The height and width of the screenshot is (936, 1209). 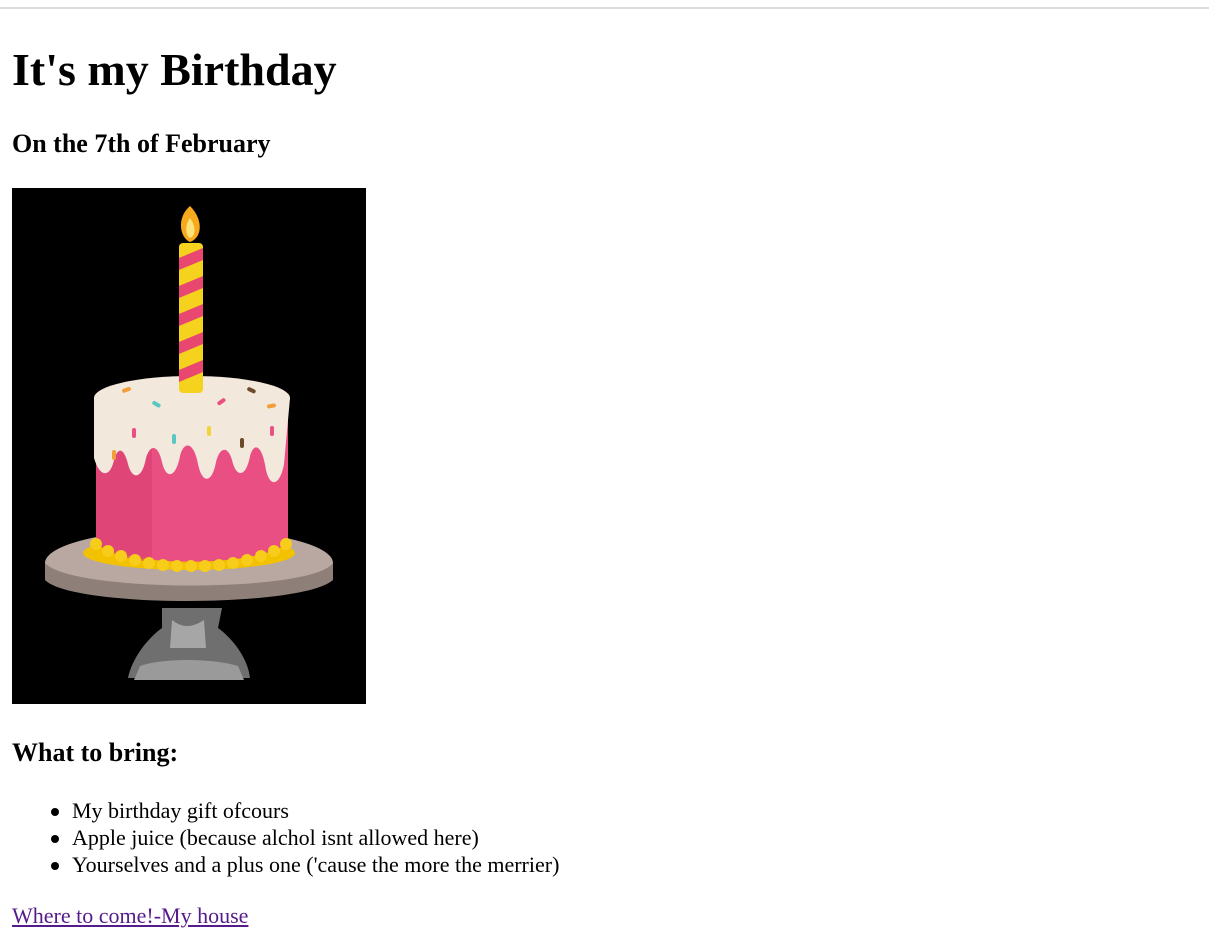 I want to click on page-title: It's my Birthday, so click(x=174, y=69).